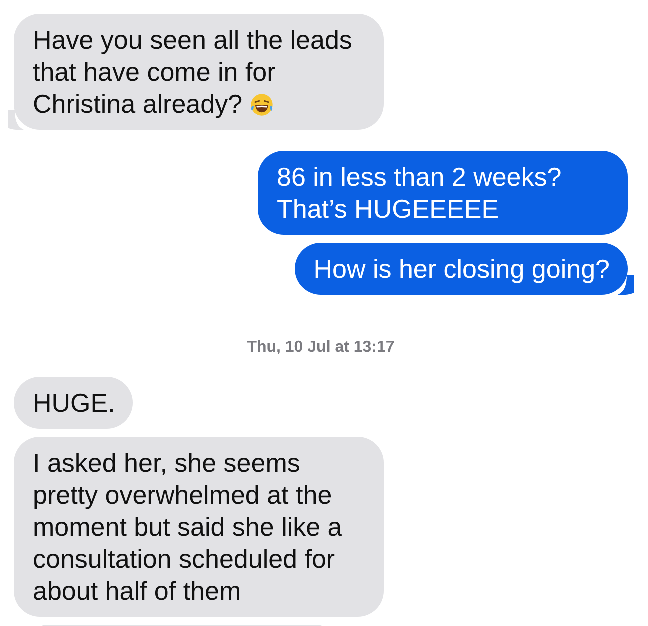 This screenshot has height=626, width=648. Describe the element at coordinates (74, 403) in the screenshot. I see `message-bubble: HUGE.` at that location.